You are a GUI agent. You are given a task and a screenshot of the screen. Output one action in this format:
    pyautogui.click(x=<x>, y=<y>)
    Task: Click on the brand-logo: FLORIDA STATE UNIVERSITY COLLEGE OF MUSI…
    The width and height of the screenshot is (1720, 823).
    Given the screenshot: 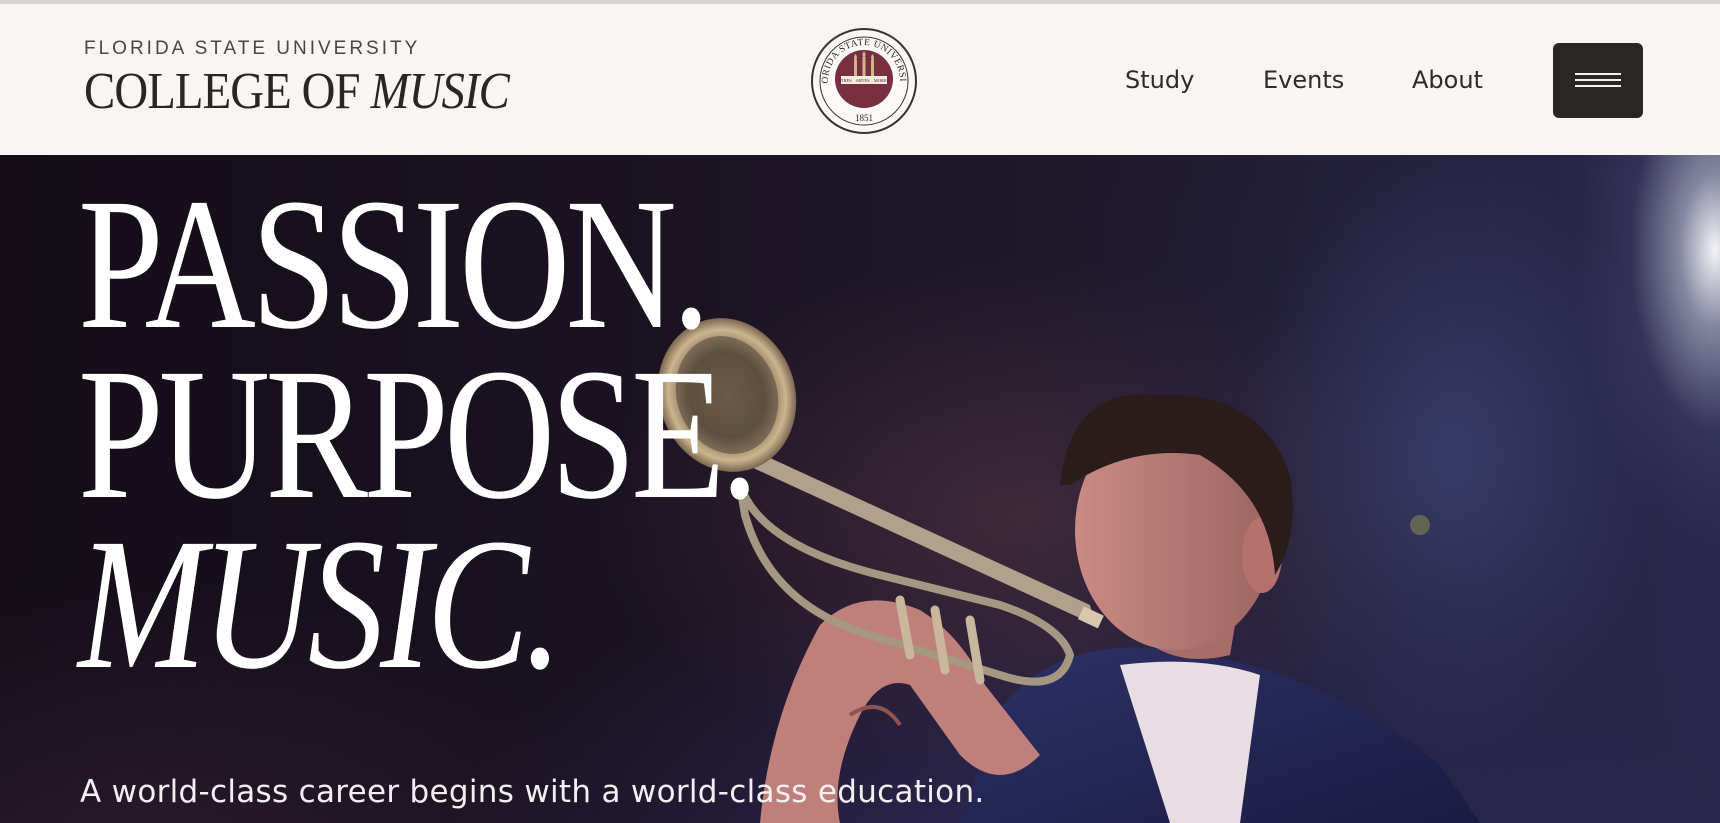 What is the action you would take?
    pyautogui.click(x=320, y=79)
    